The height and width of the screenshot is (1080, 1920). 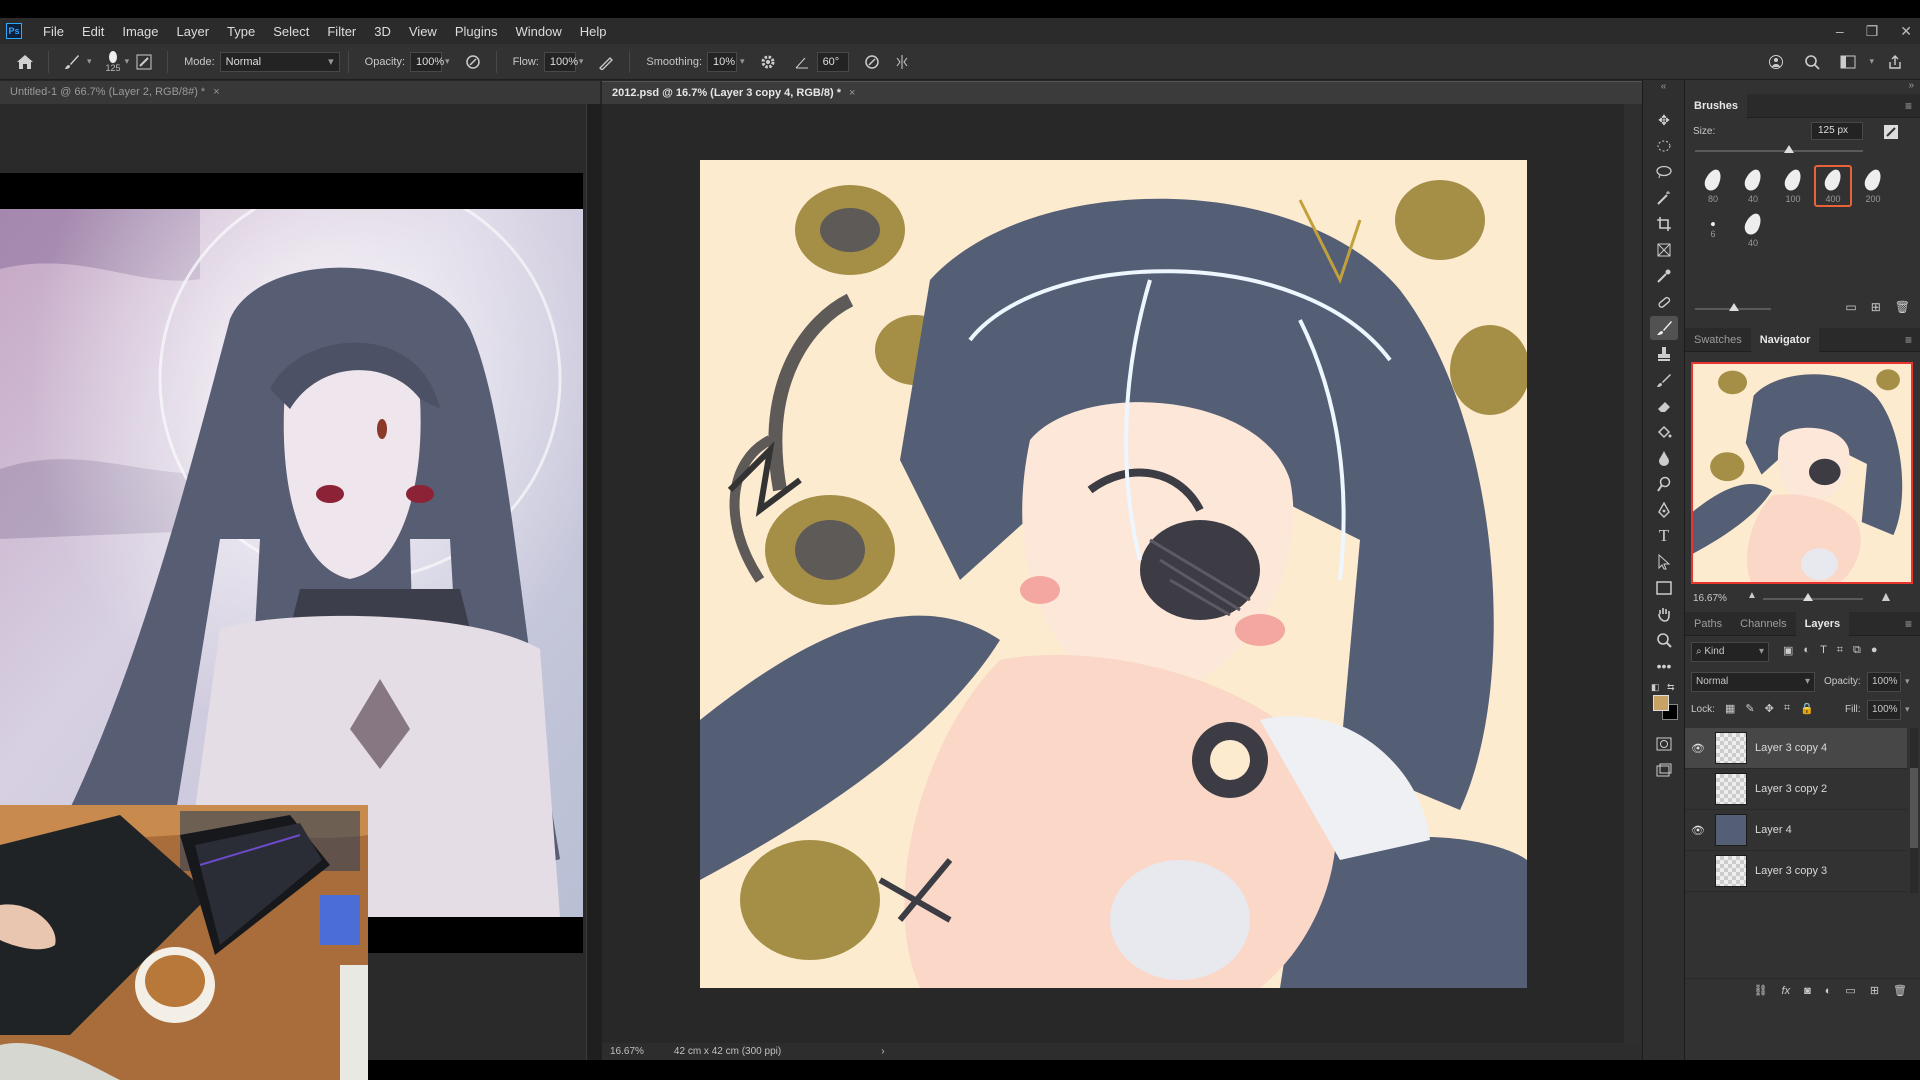 I want to click on add-mask-icon: ◙, so click(x=1807, y=991).